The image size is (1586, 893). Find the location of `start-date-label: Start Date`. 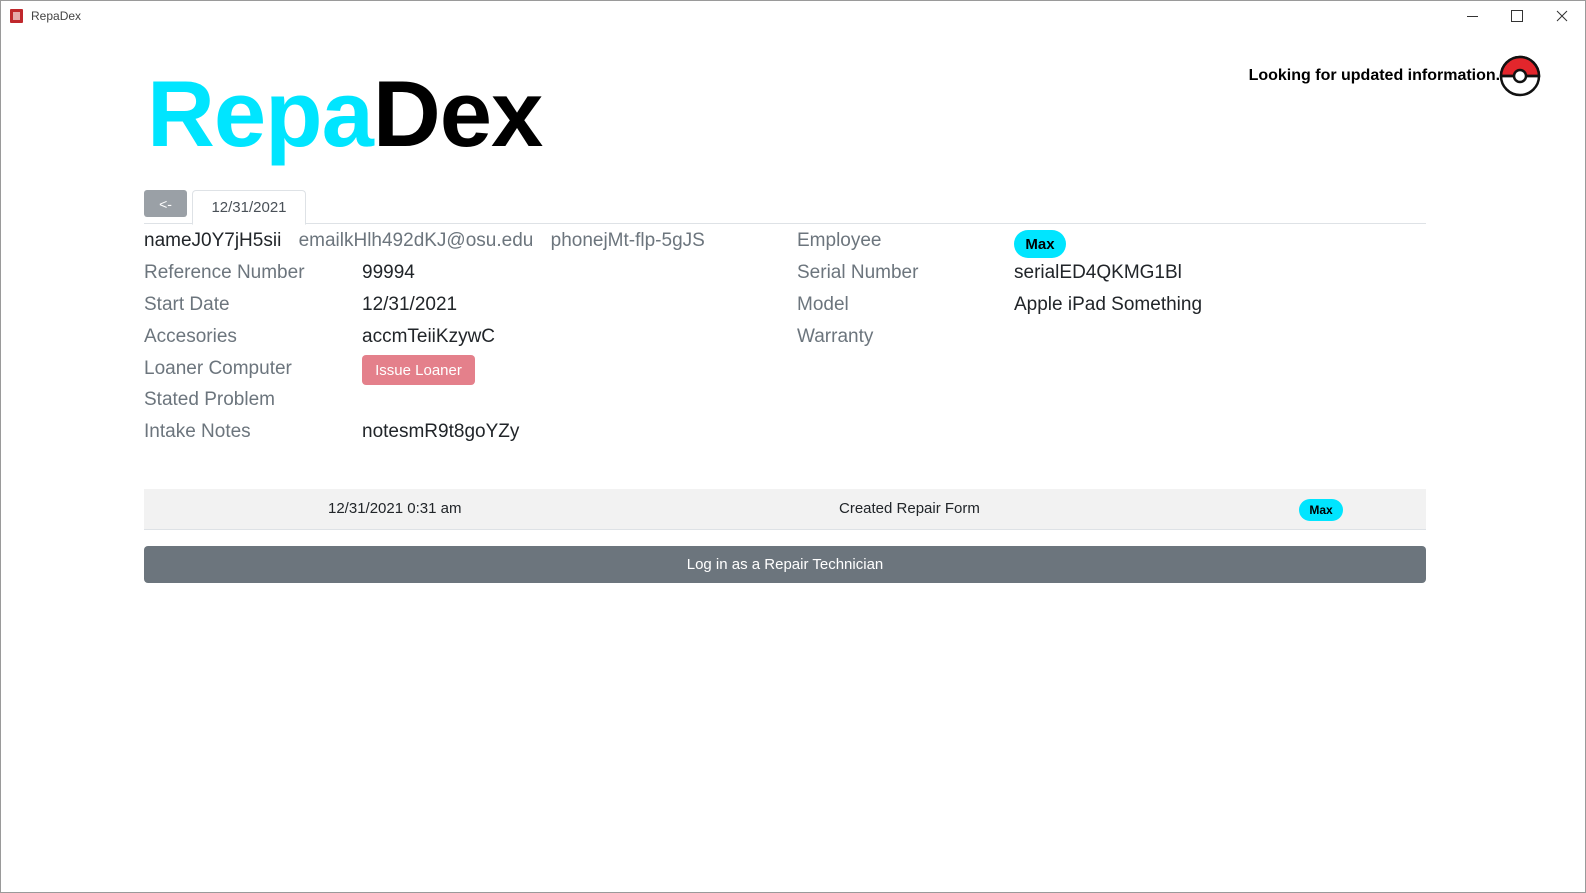

start-date-label: Start Date is located at coordinates (187, 304).